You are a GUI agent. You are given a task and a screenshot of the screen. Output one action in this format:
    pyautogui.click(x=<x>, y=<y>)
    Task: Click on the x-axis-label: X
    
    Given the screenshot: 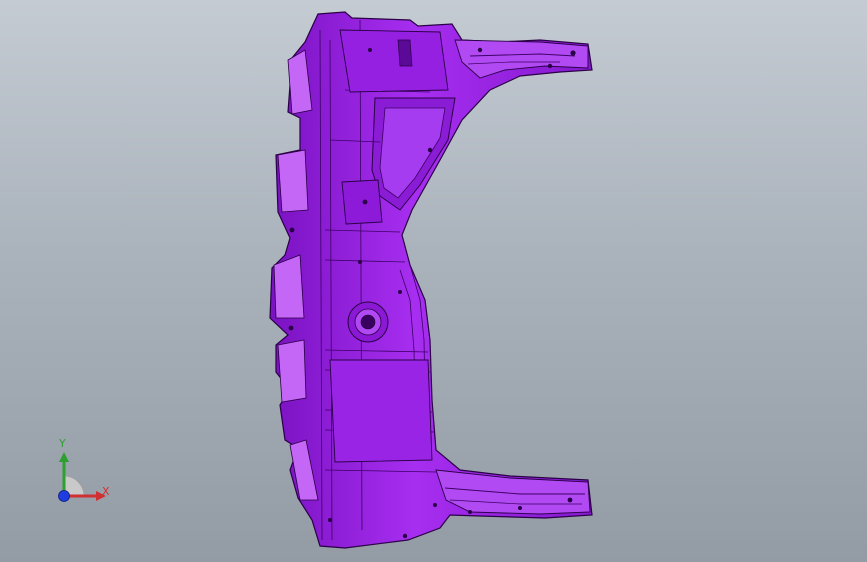 What is the action you would take?
    pyautogui.click(x=106, y=491)
    